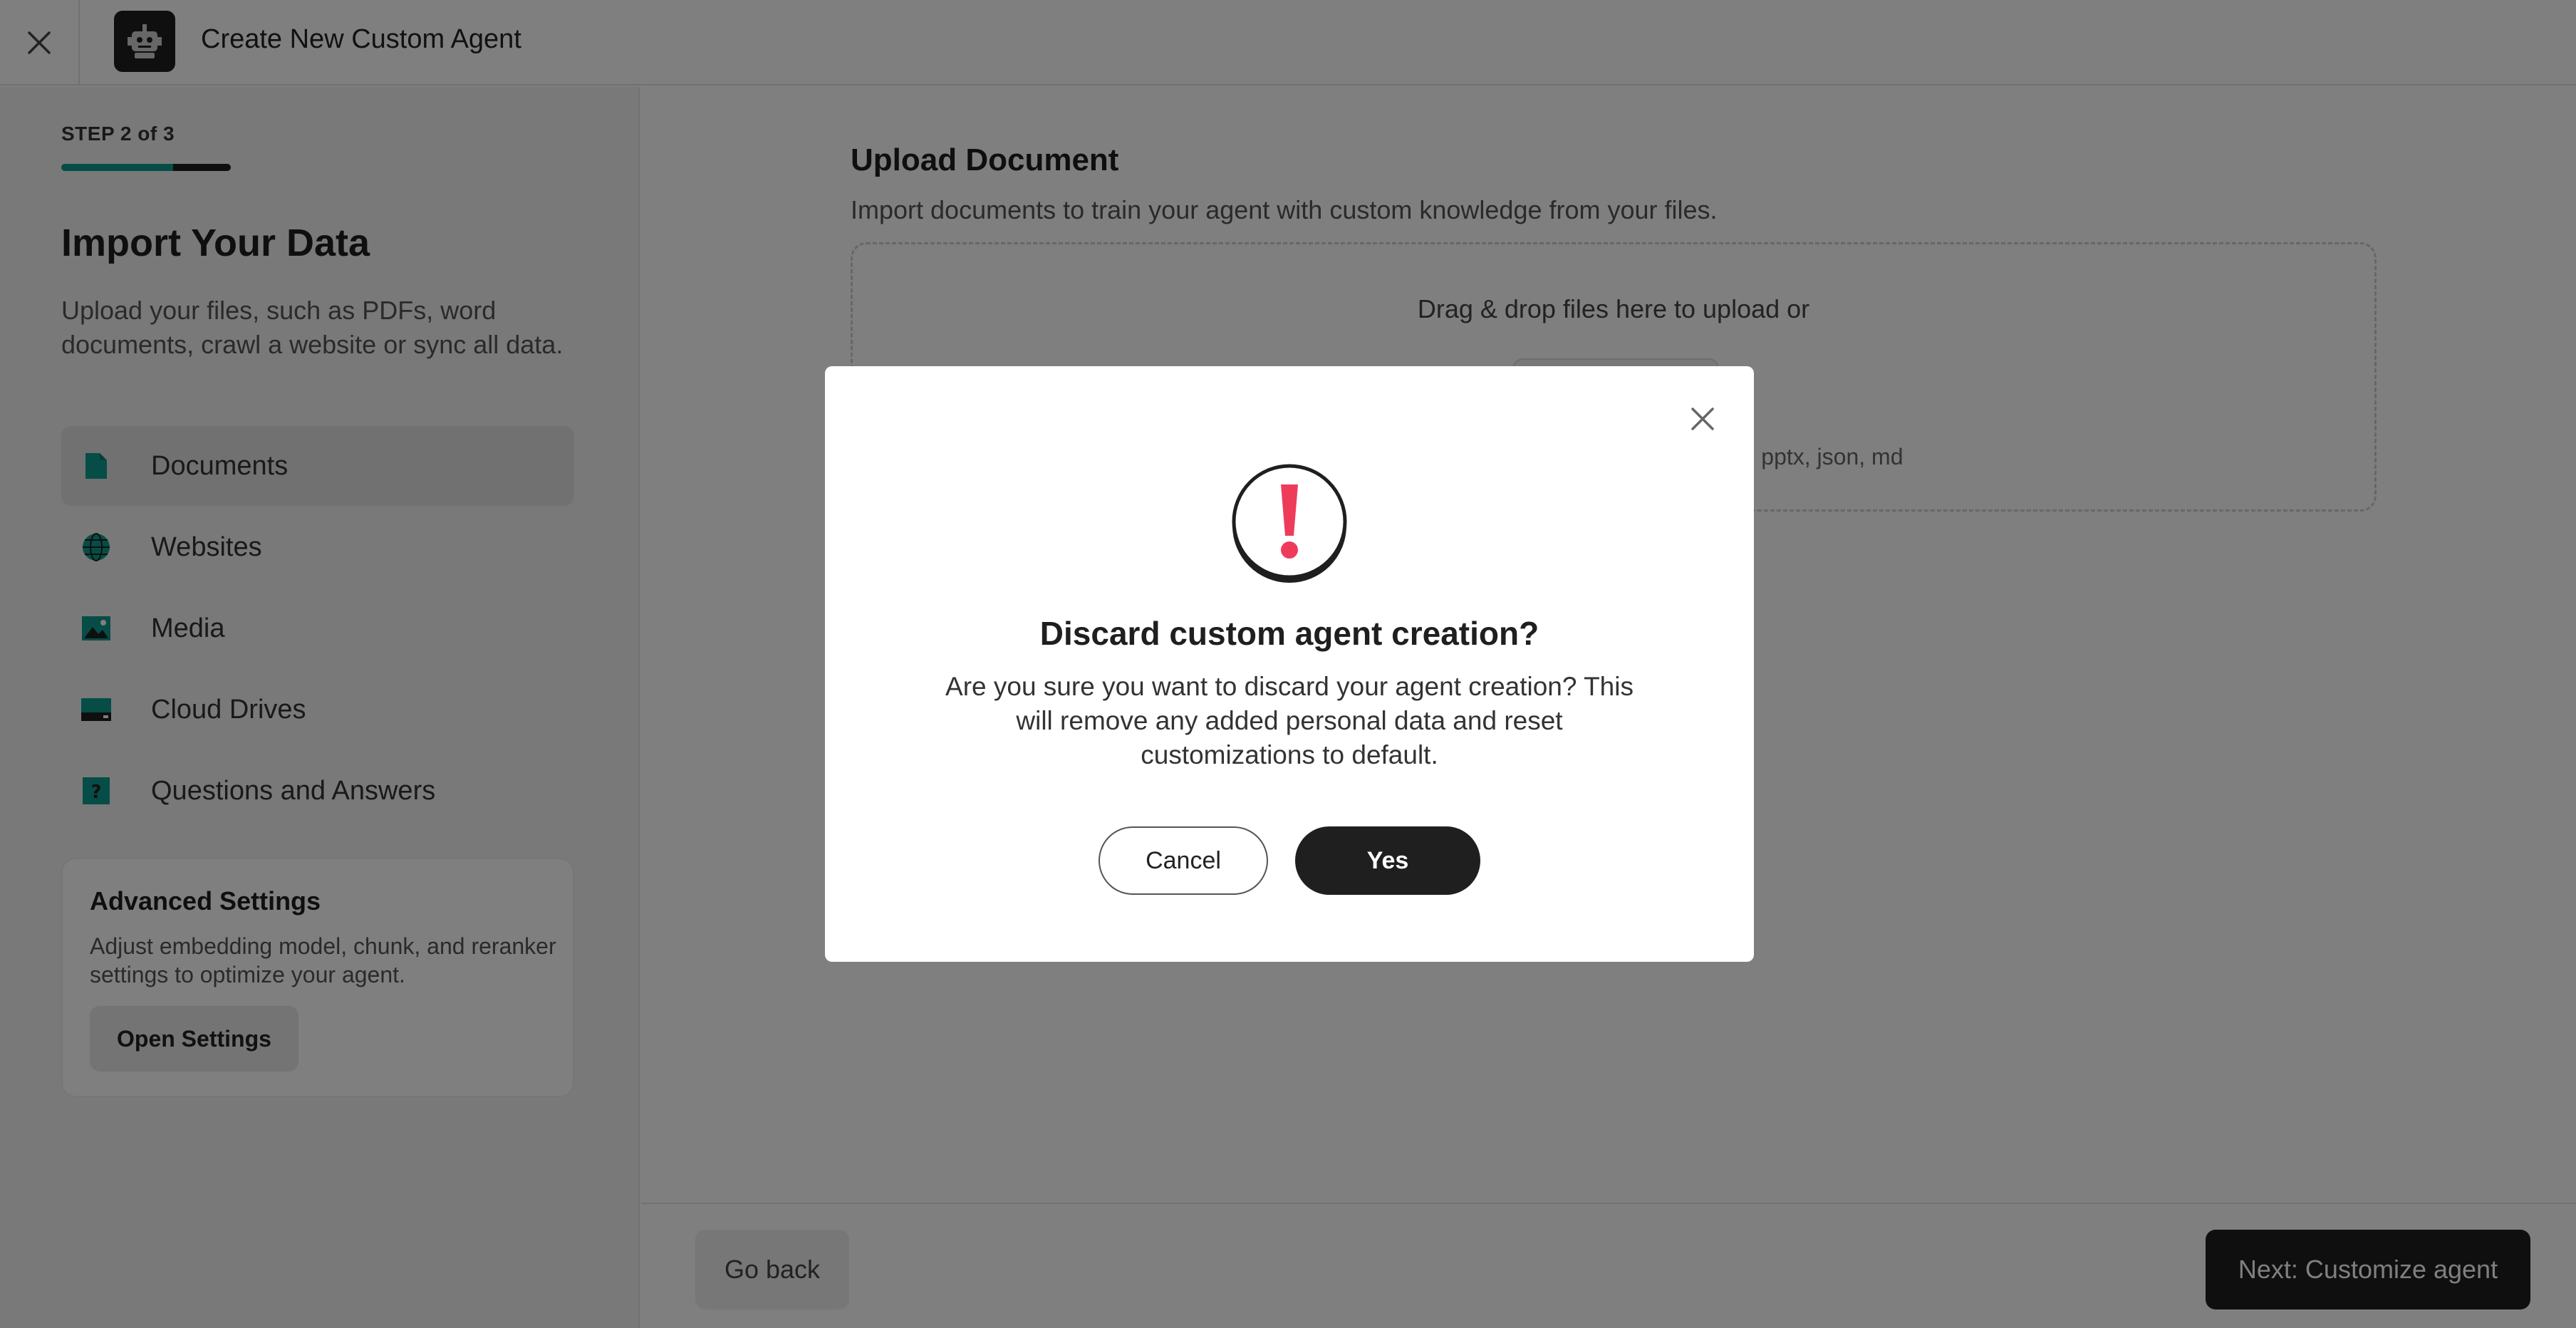 The width and height of the screenshot is (2576, 1328). What do you see at coordinates (1387, 860) in the screenshot?
I see `confirm-button: Yes` at bounding box center [1387, 860].